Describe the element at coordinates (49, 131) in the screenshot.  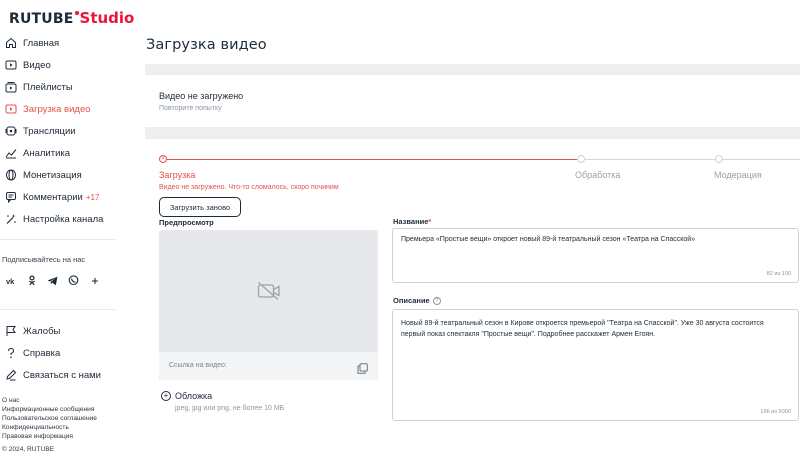
I see `sidebar-item-label: Трансляции` at that location.